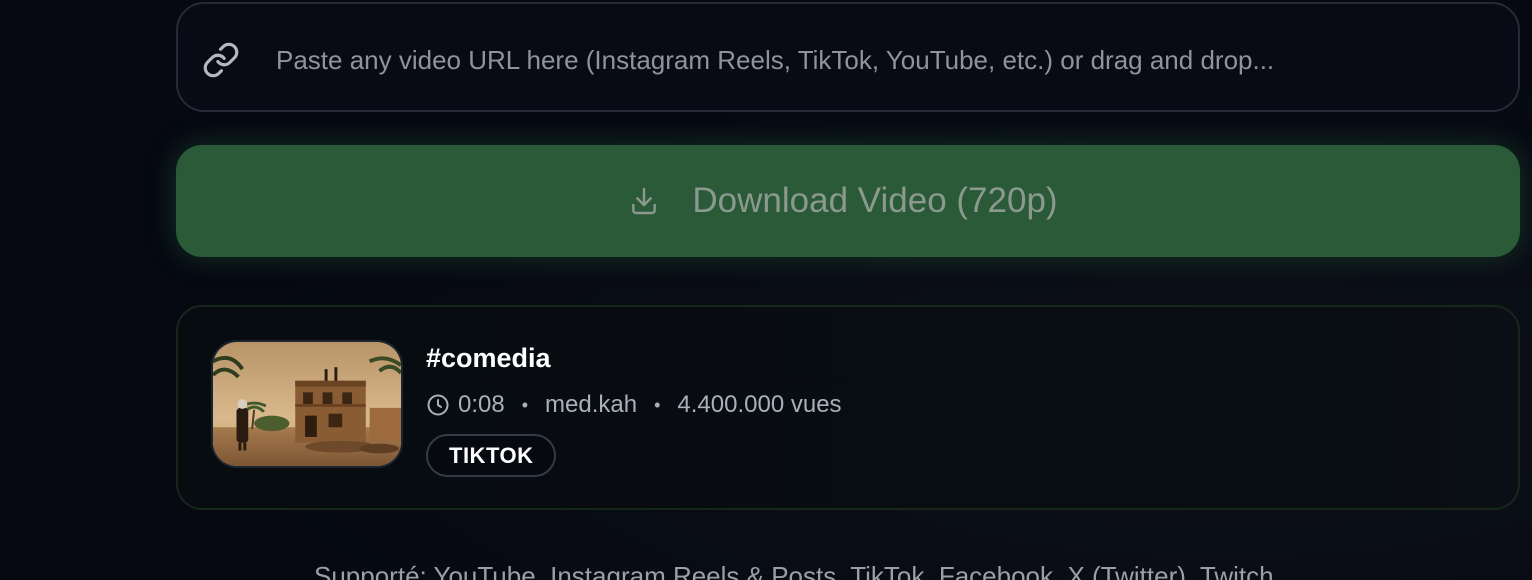 This screenshot has height=580, width=1532. What do you see at coordinates (481, 404) in the screenshot?
I see `video-duration: 0:08` at bounding box center [481, 404].